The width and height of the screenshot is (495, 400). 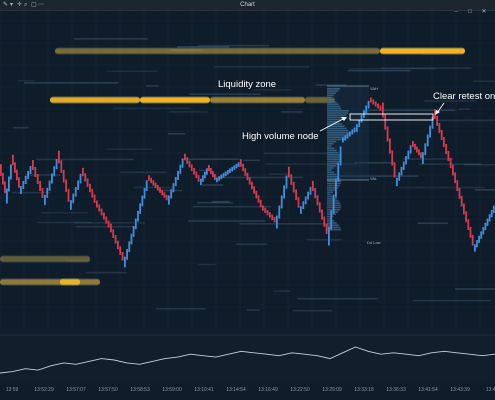 What do you see at coordinates (268, 390) in the screenshot?
I see `time-axis-tick: 13:16:49` at bounding box center [268, 390].